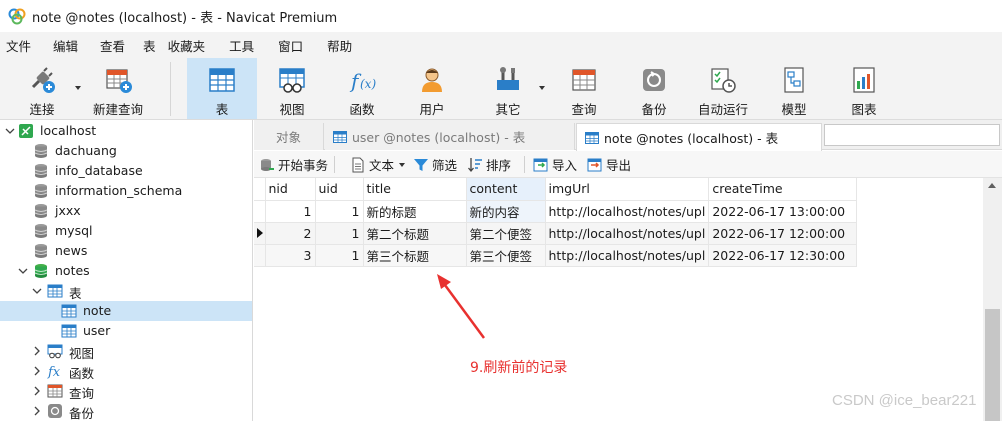 The height and width of the screenshot is (421, 1002). What do you see at coordinates (439, 137) in the screenshot?
I see `tab-label: user @notes (localhost) - 表` at bounding box center [439, 137].